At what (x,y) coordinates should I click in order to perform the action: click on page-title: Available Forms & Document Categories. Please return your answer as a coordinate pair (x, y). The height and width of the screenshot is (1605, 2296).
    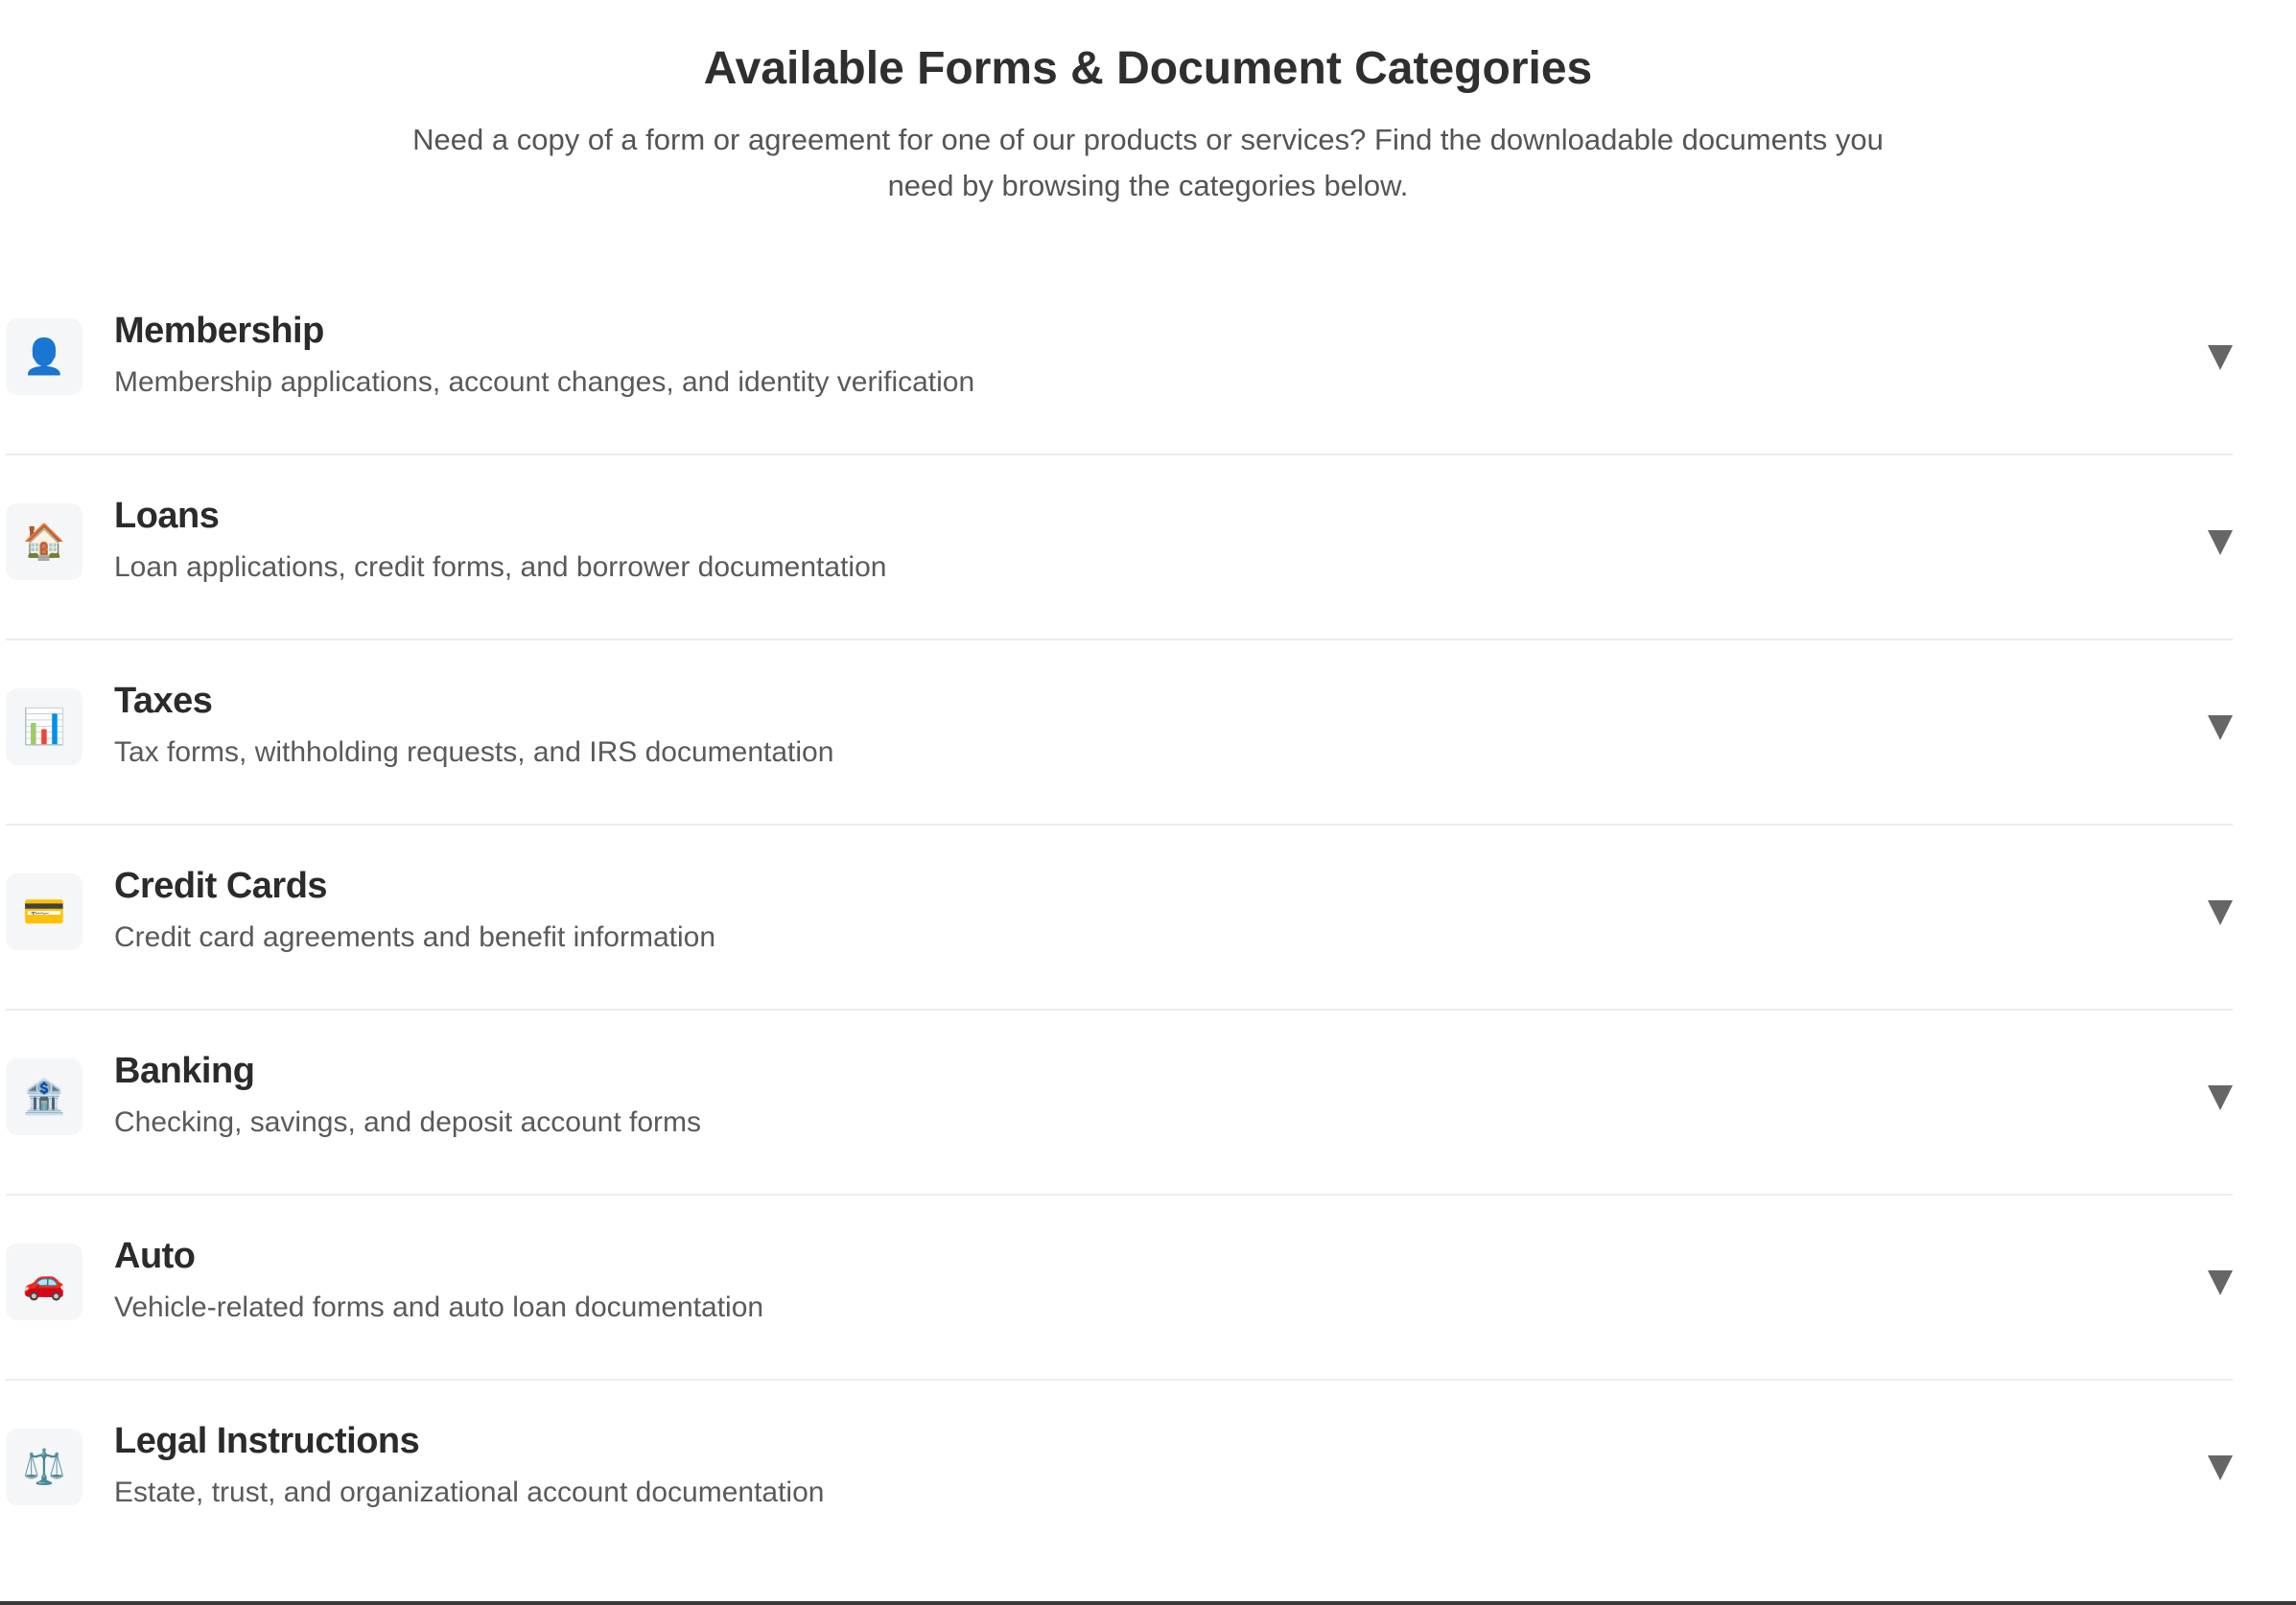
    Looking at the image, I should click on (1148, 69).